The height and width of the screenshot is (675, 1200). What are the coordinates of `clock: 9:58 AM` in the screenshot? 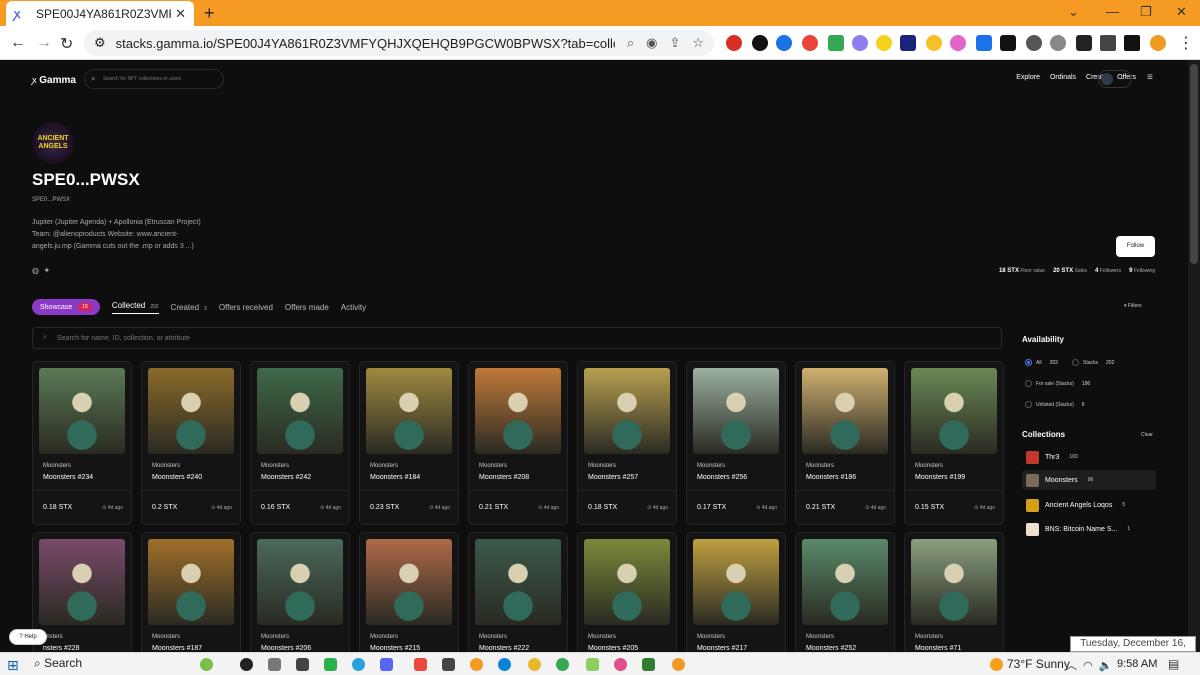 It's located at (1137, 664).